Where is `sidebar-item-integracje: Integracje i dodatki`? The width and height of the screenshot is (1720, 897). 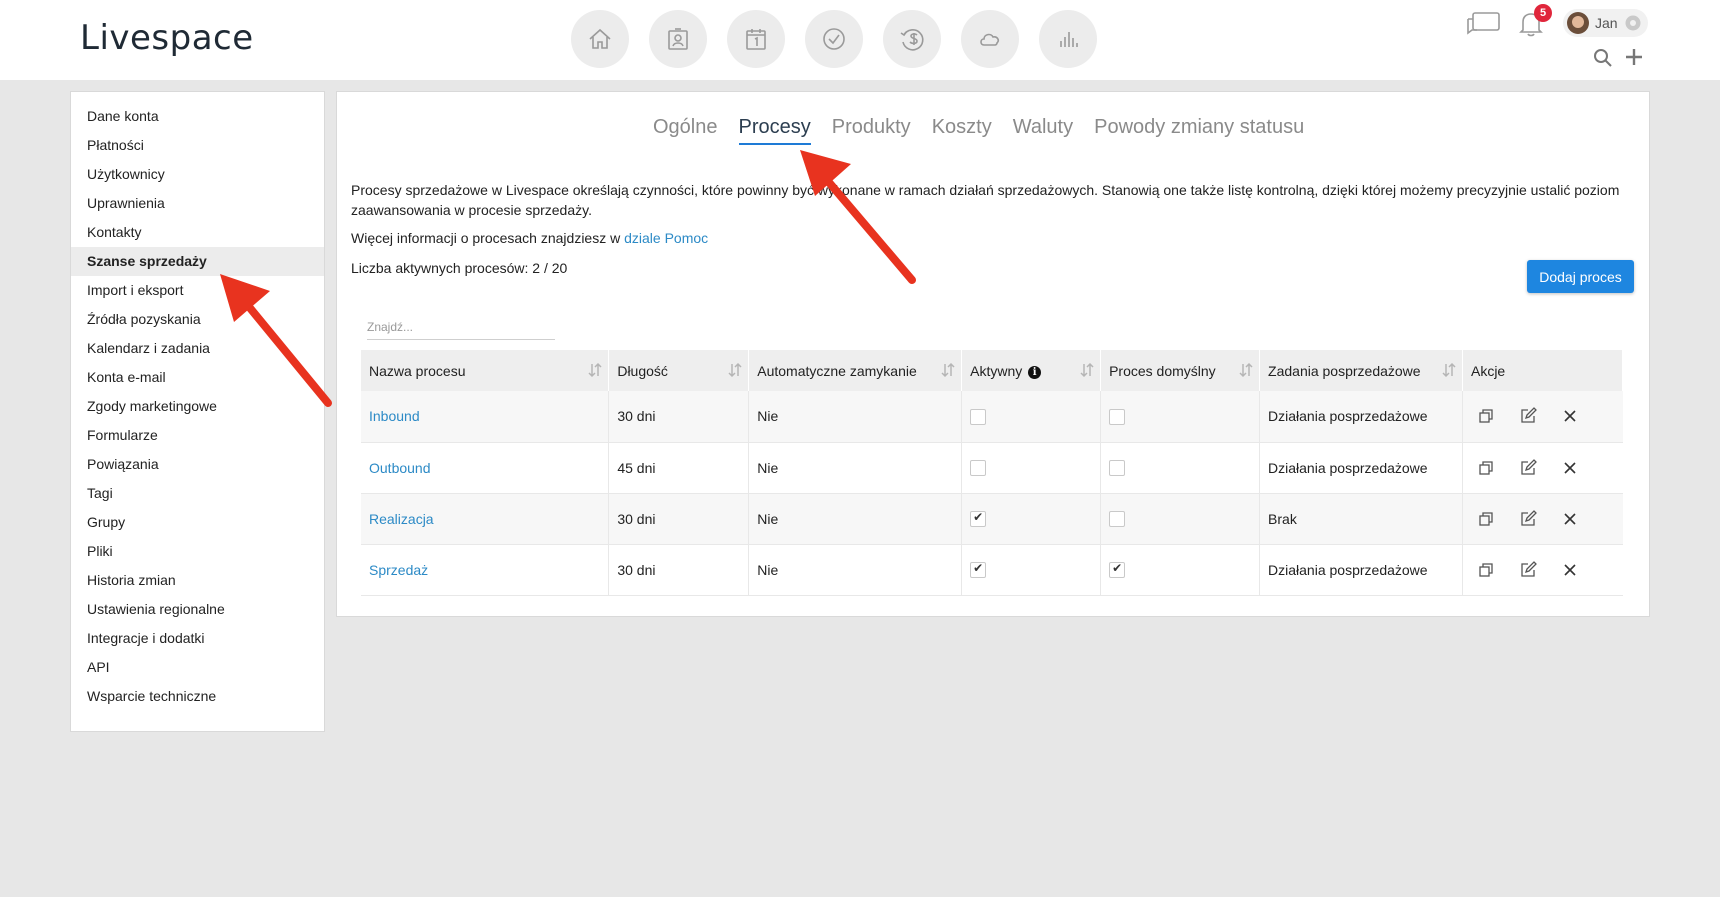
sidebar-item-integracje: Integracje i dodatki is located at coordinates (197, 638).